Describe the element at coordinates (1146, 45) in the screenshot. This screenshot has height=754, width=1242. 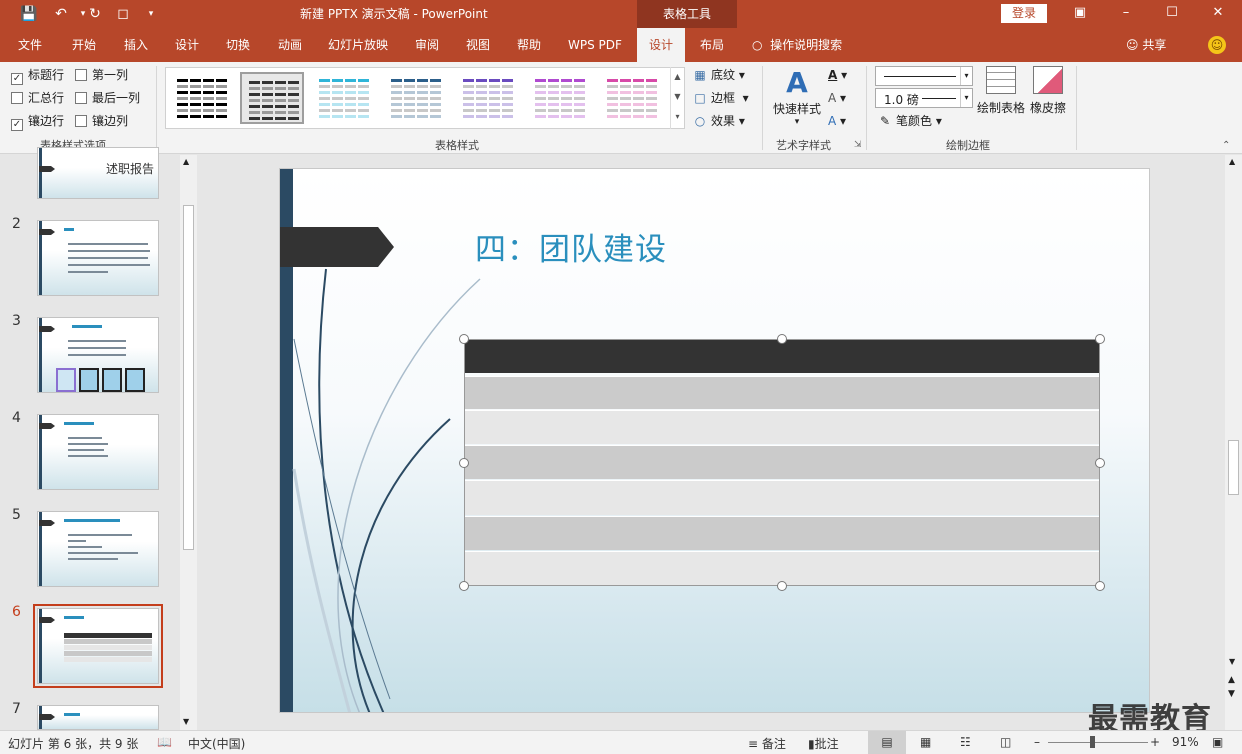
I see `share-button: ☺ 共享` at that location.